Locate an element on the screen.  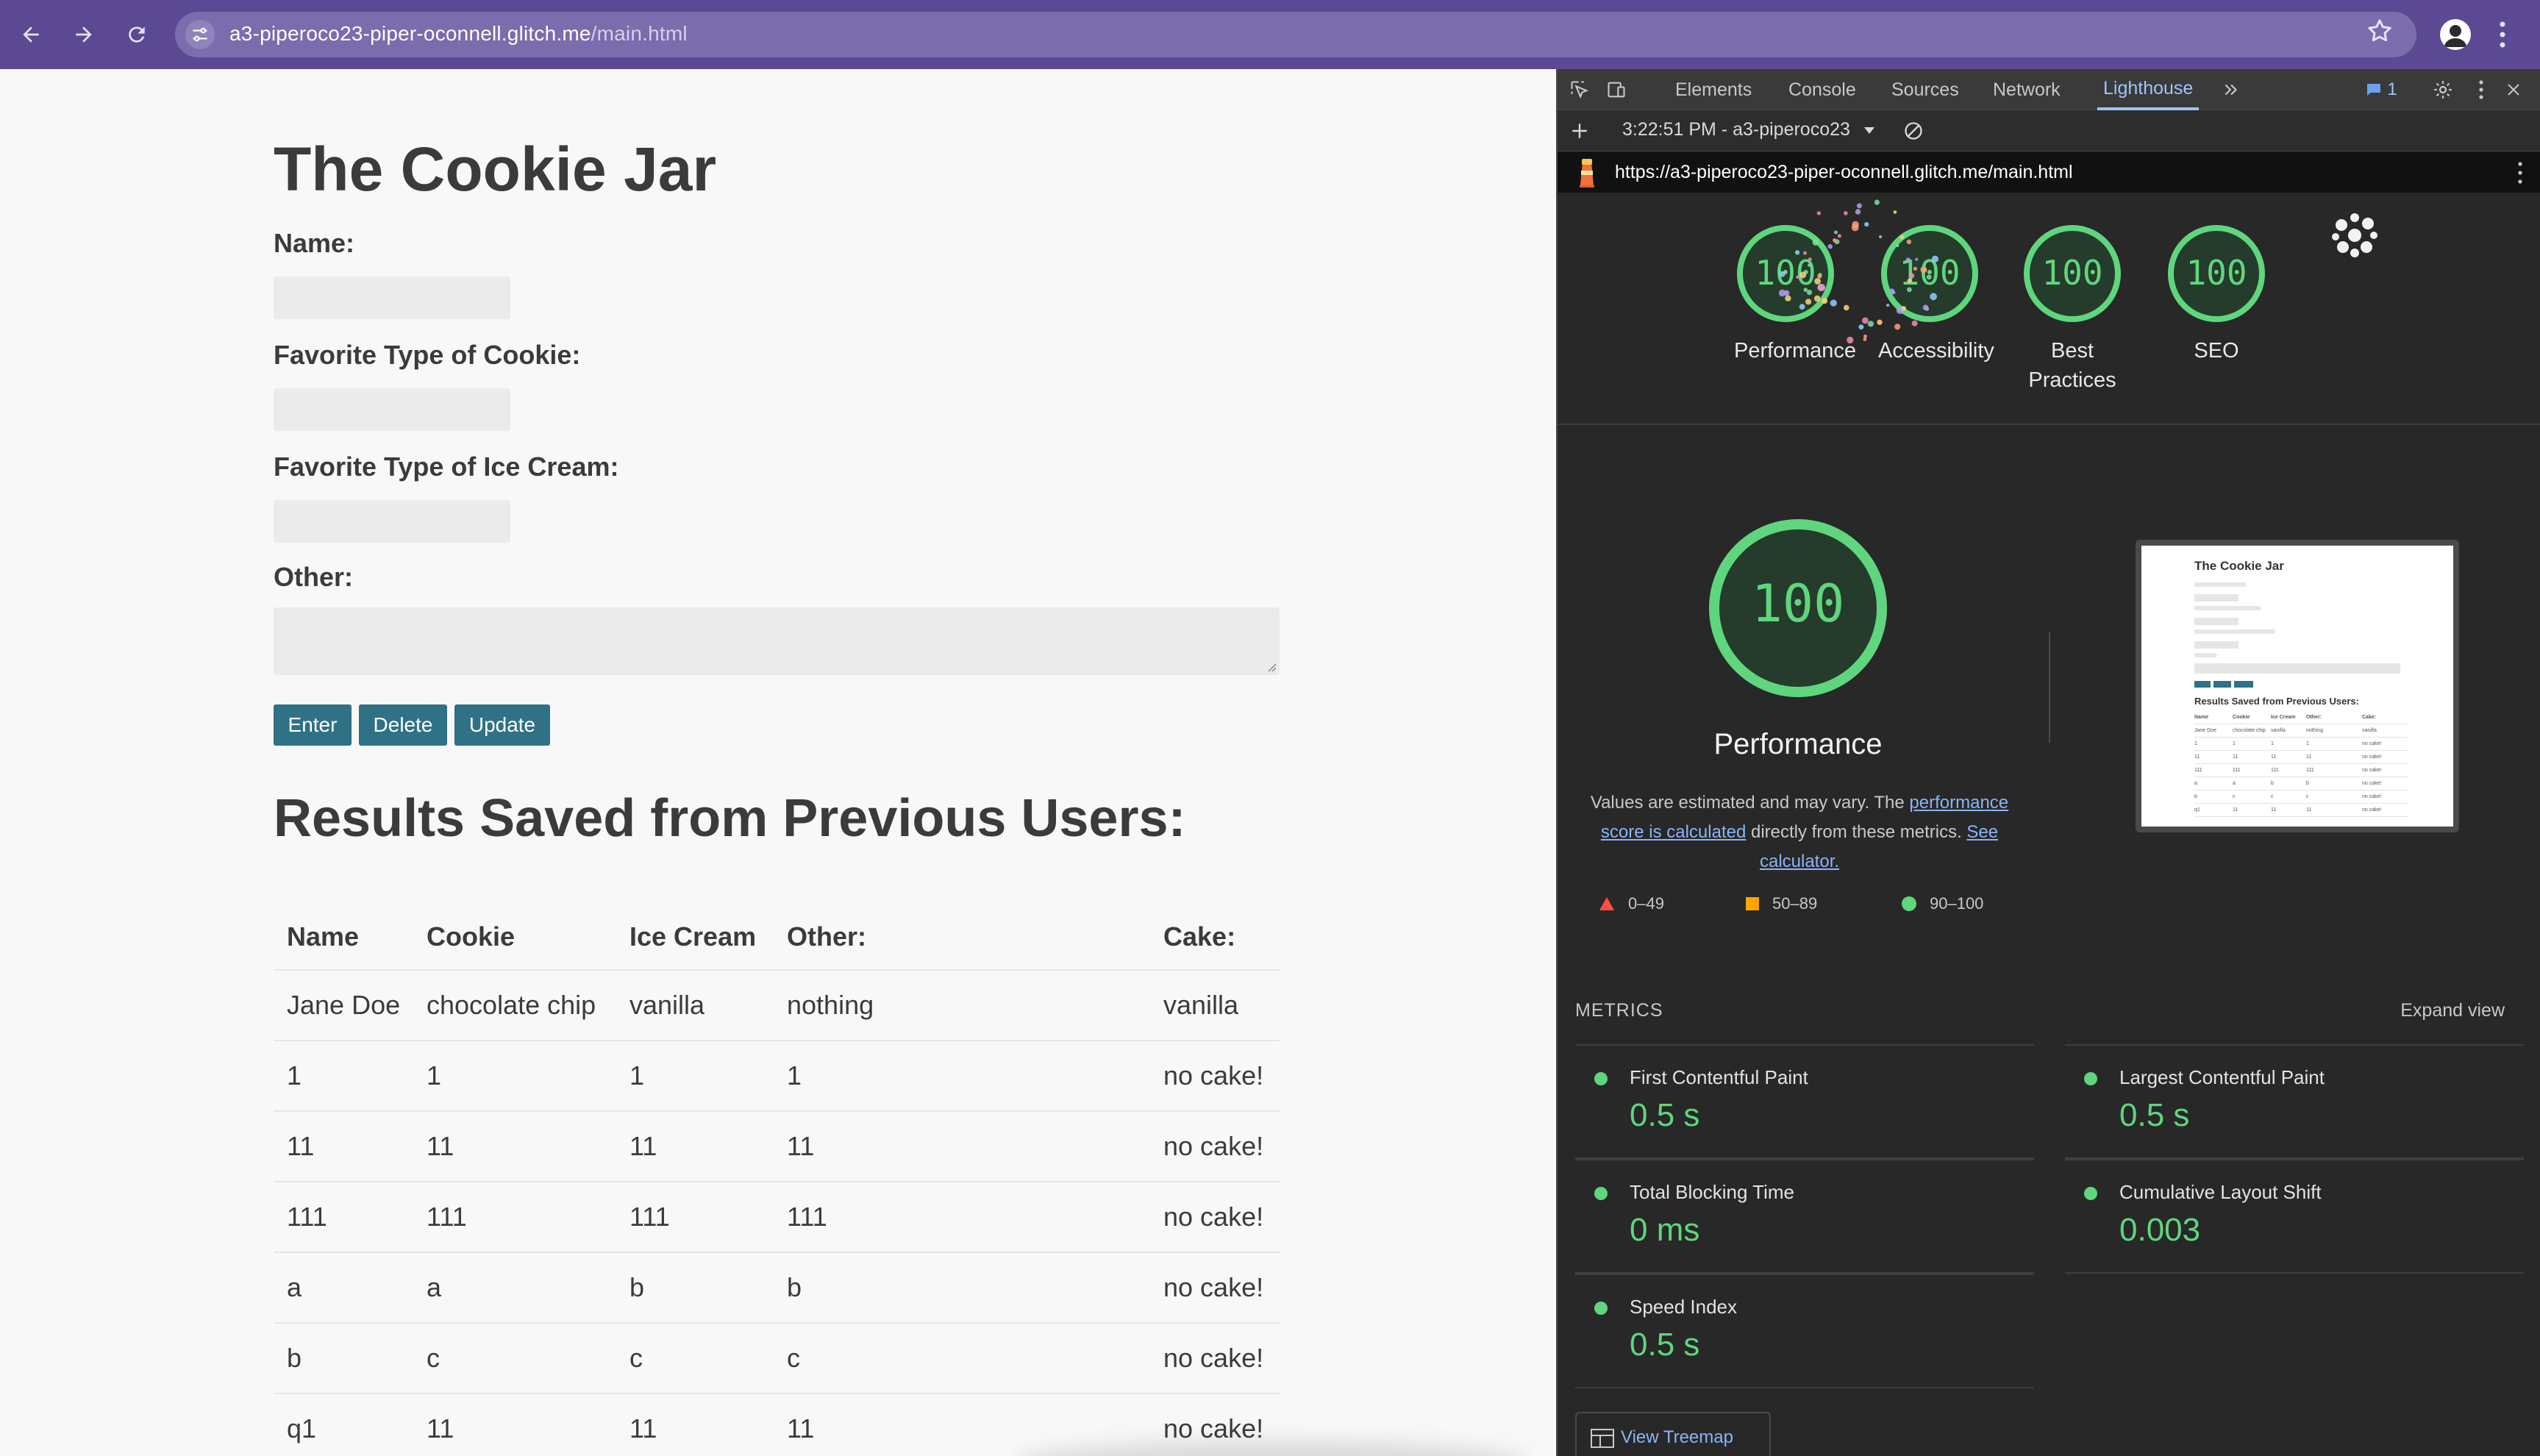
table-cell: no cake! is located at coordinates (1213, 1287).